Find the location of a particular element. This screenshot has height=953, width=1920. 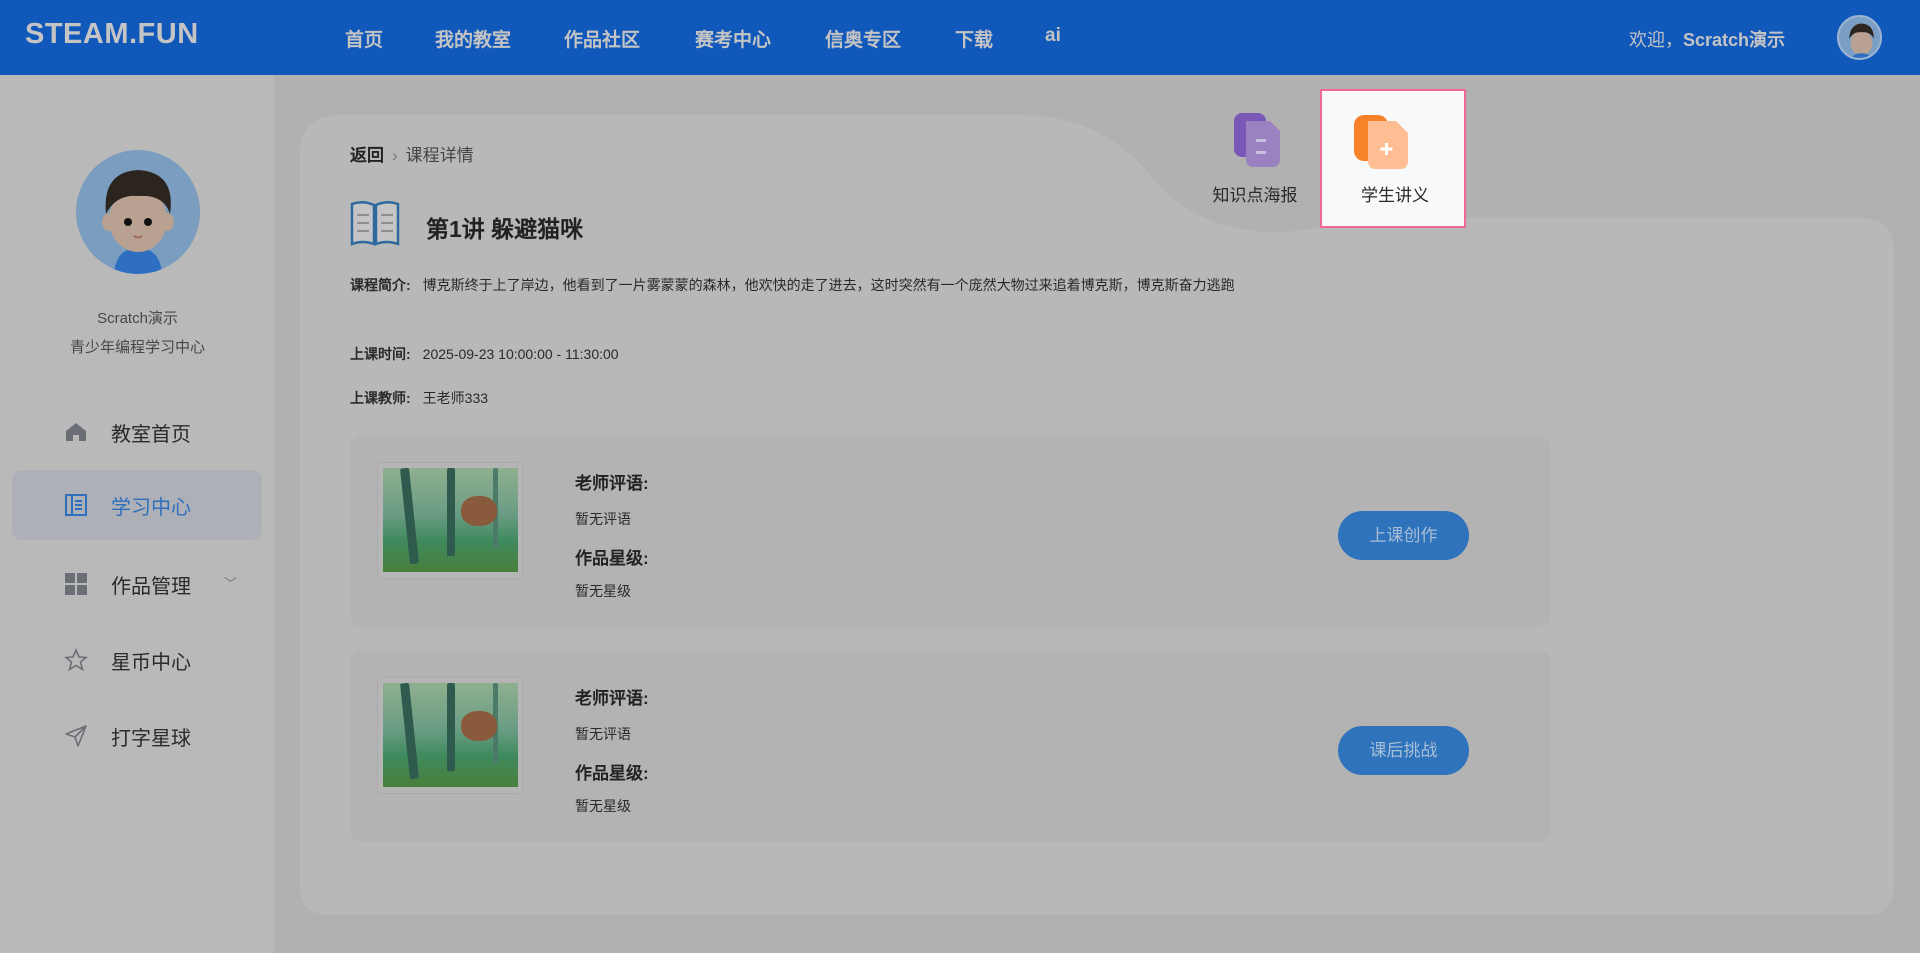

lesson-card: 老师评语: 暂无评语 作品星级: 暂无星级 上课创作 is located at coordinates (950, 531).